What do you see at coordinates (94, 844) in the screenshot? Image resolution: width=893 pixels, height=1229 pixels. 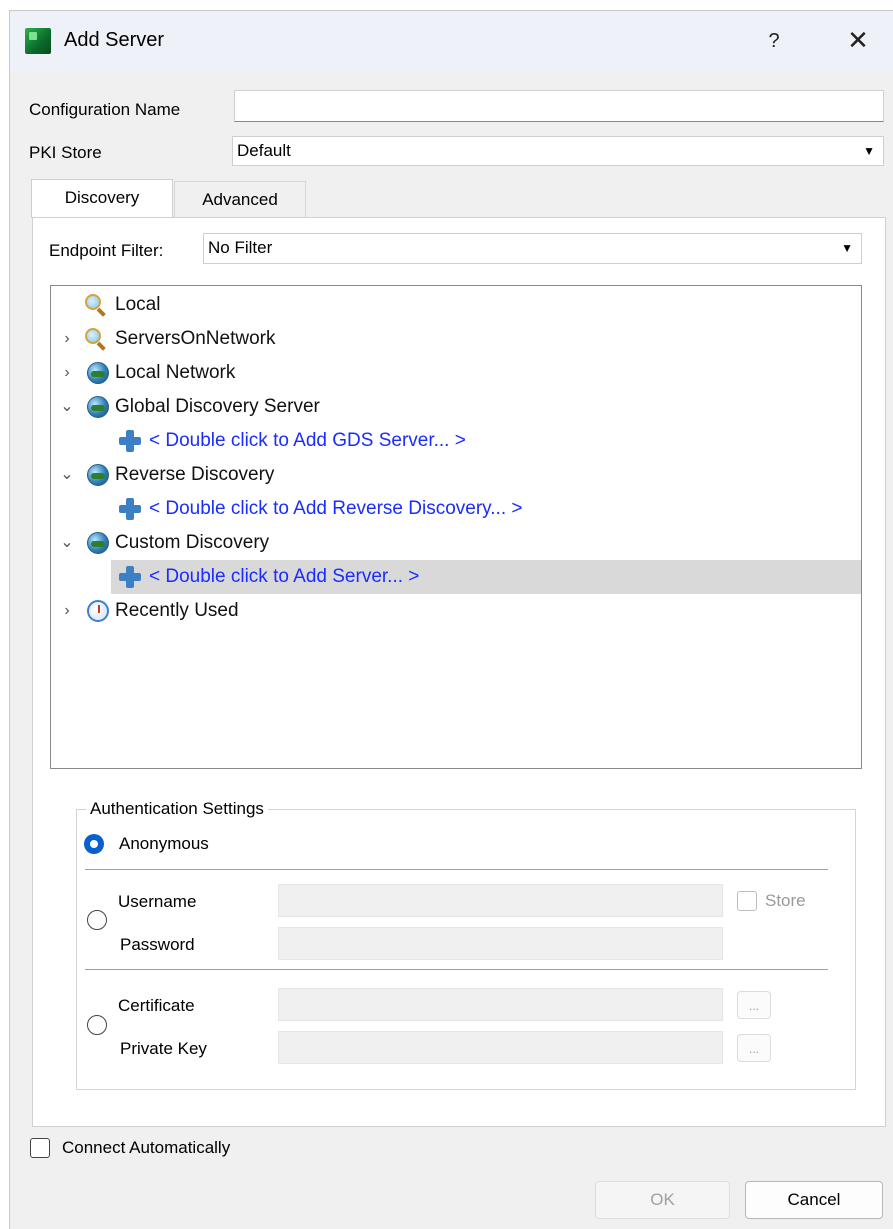 I see `anonymous-radio` at bounding box center [94, 844].